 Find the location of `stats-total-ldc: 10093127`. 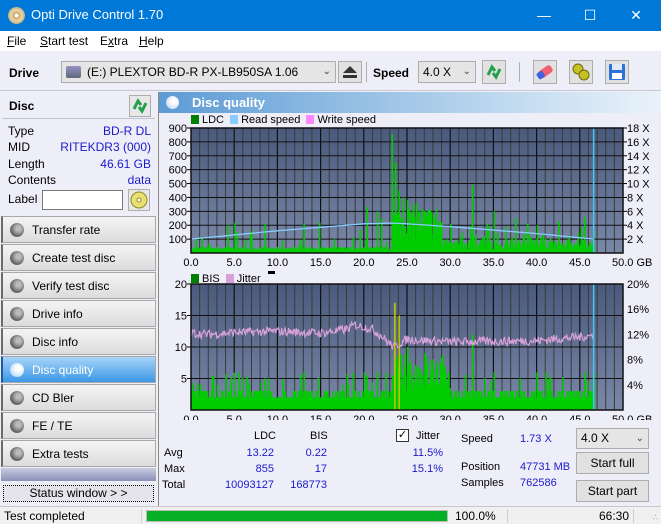

stats-total-ldc: 10093127 is located at coordinates (249, 485).